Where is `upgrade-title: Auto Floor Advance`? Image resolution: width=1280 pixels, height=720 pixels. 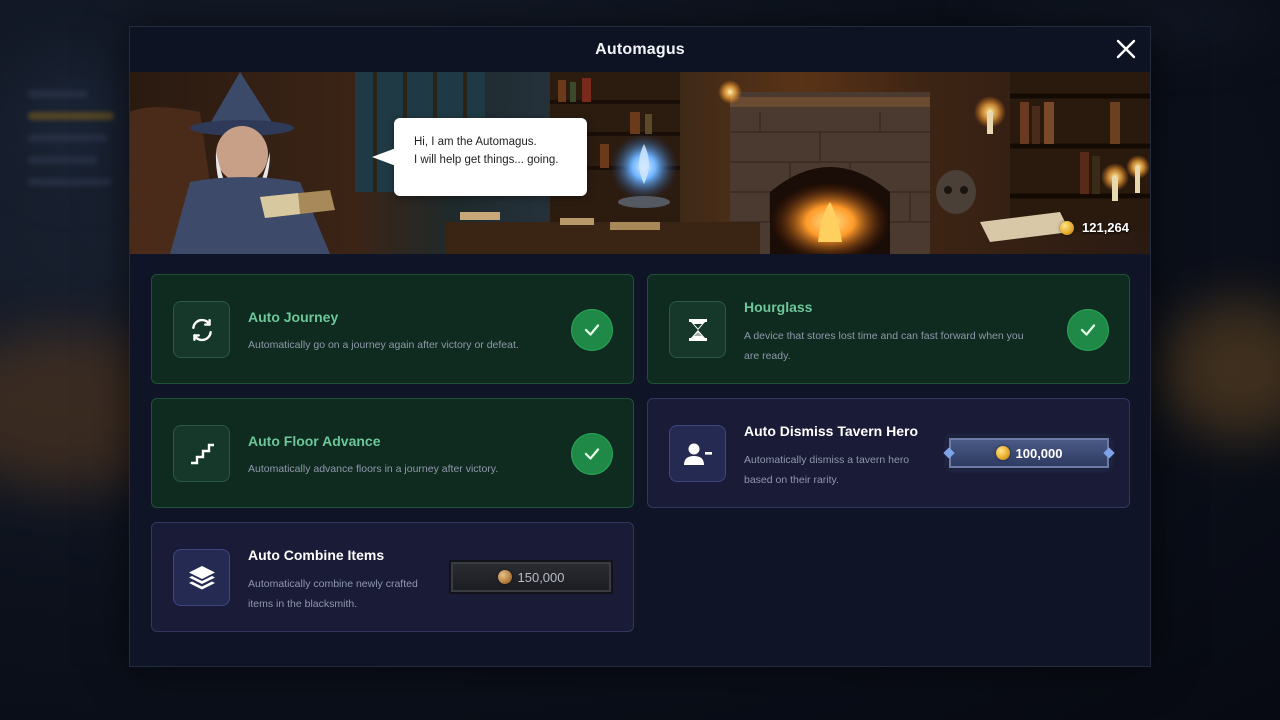
upgrade-title: Auto Floor Advance is located at coordinates (314, 441).